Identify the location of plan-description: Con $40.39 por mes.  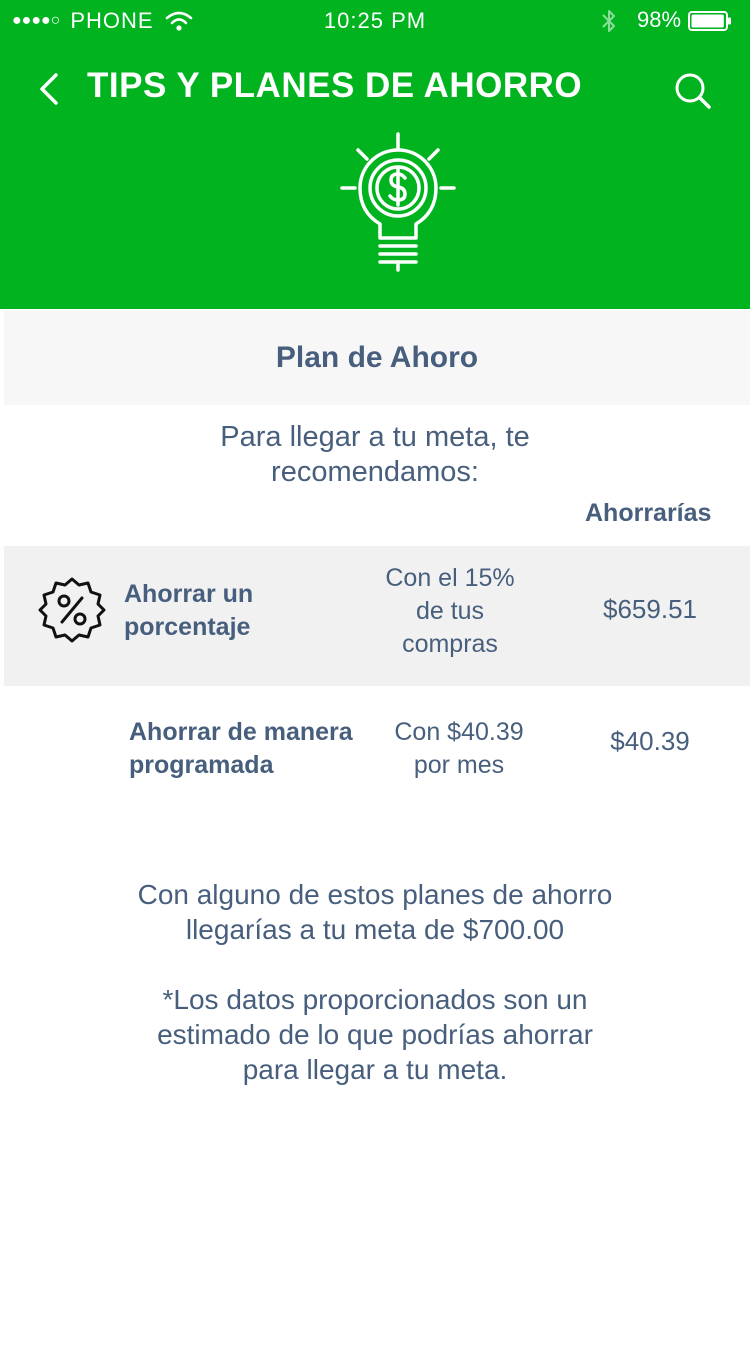
(459, 748).